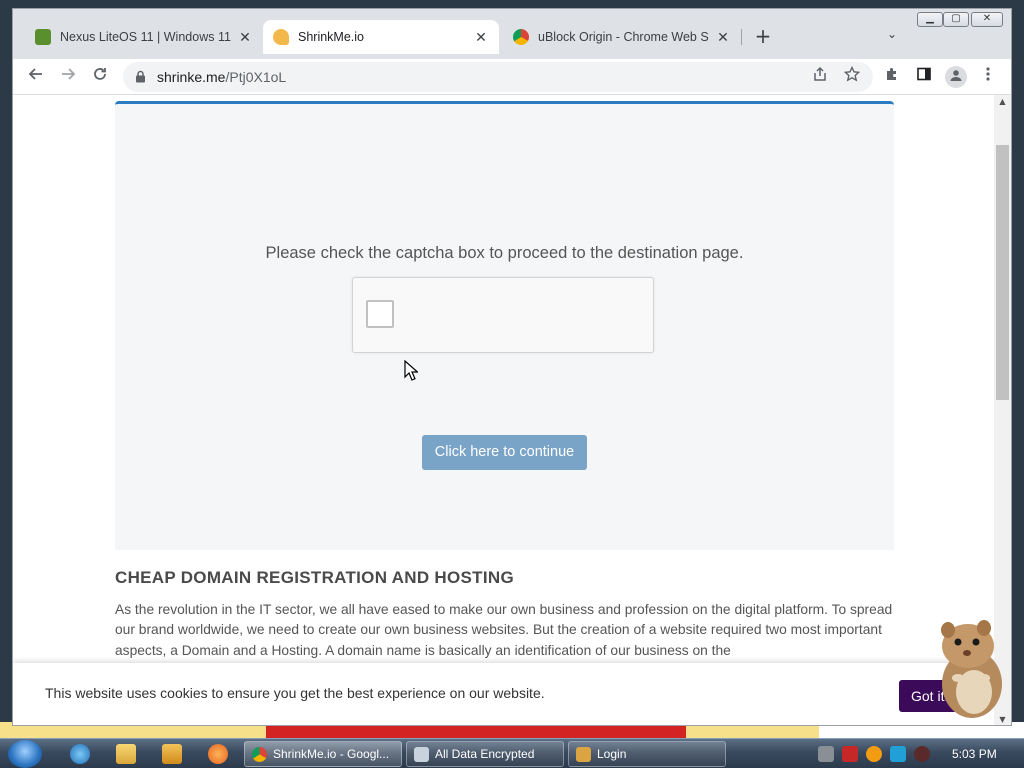  What do you see at coordinates (256, 77) in the screenshot?
I see `url-path: /Ptj0X1oL` at bounding box center [256, 77].